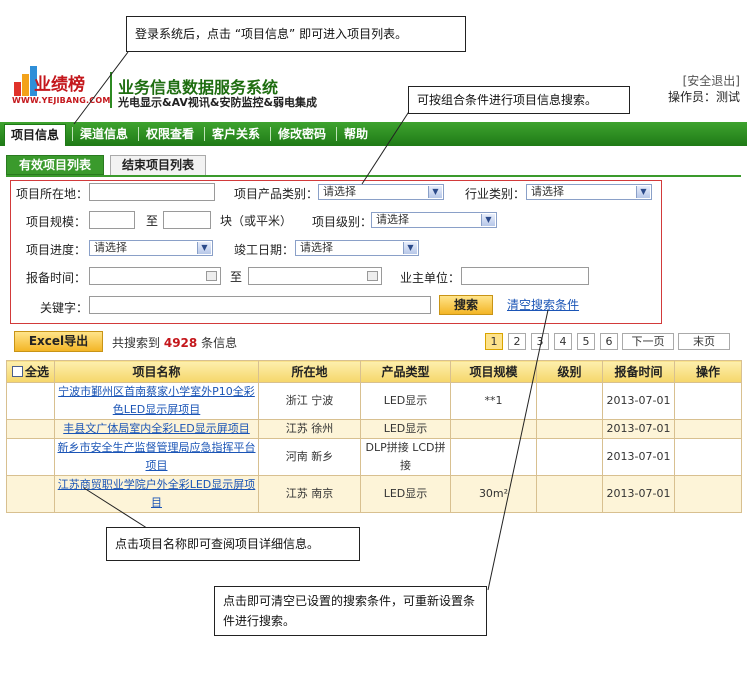 Image resolution: width=752 pixels, height=680 pixels. What do you see at coordinates (540, 341) in the screenshot?
I see `page-3-button: 3` at bounding box center [540, 341].